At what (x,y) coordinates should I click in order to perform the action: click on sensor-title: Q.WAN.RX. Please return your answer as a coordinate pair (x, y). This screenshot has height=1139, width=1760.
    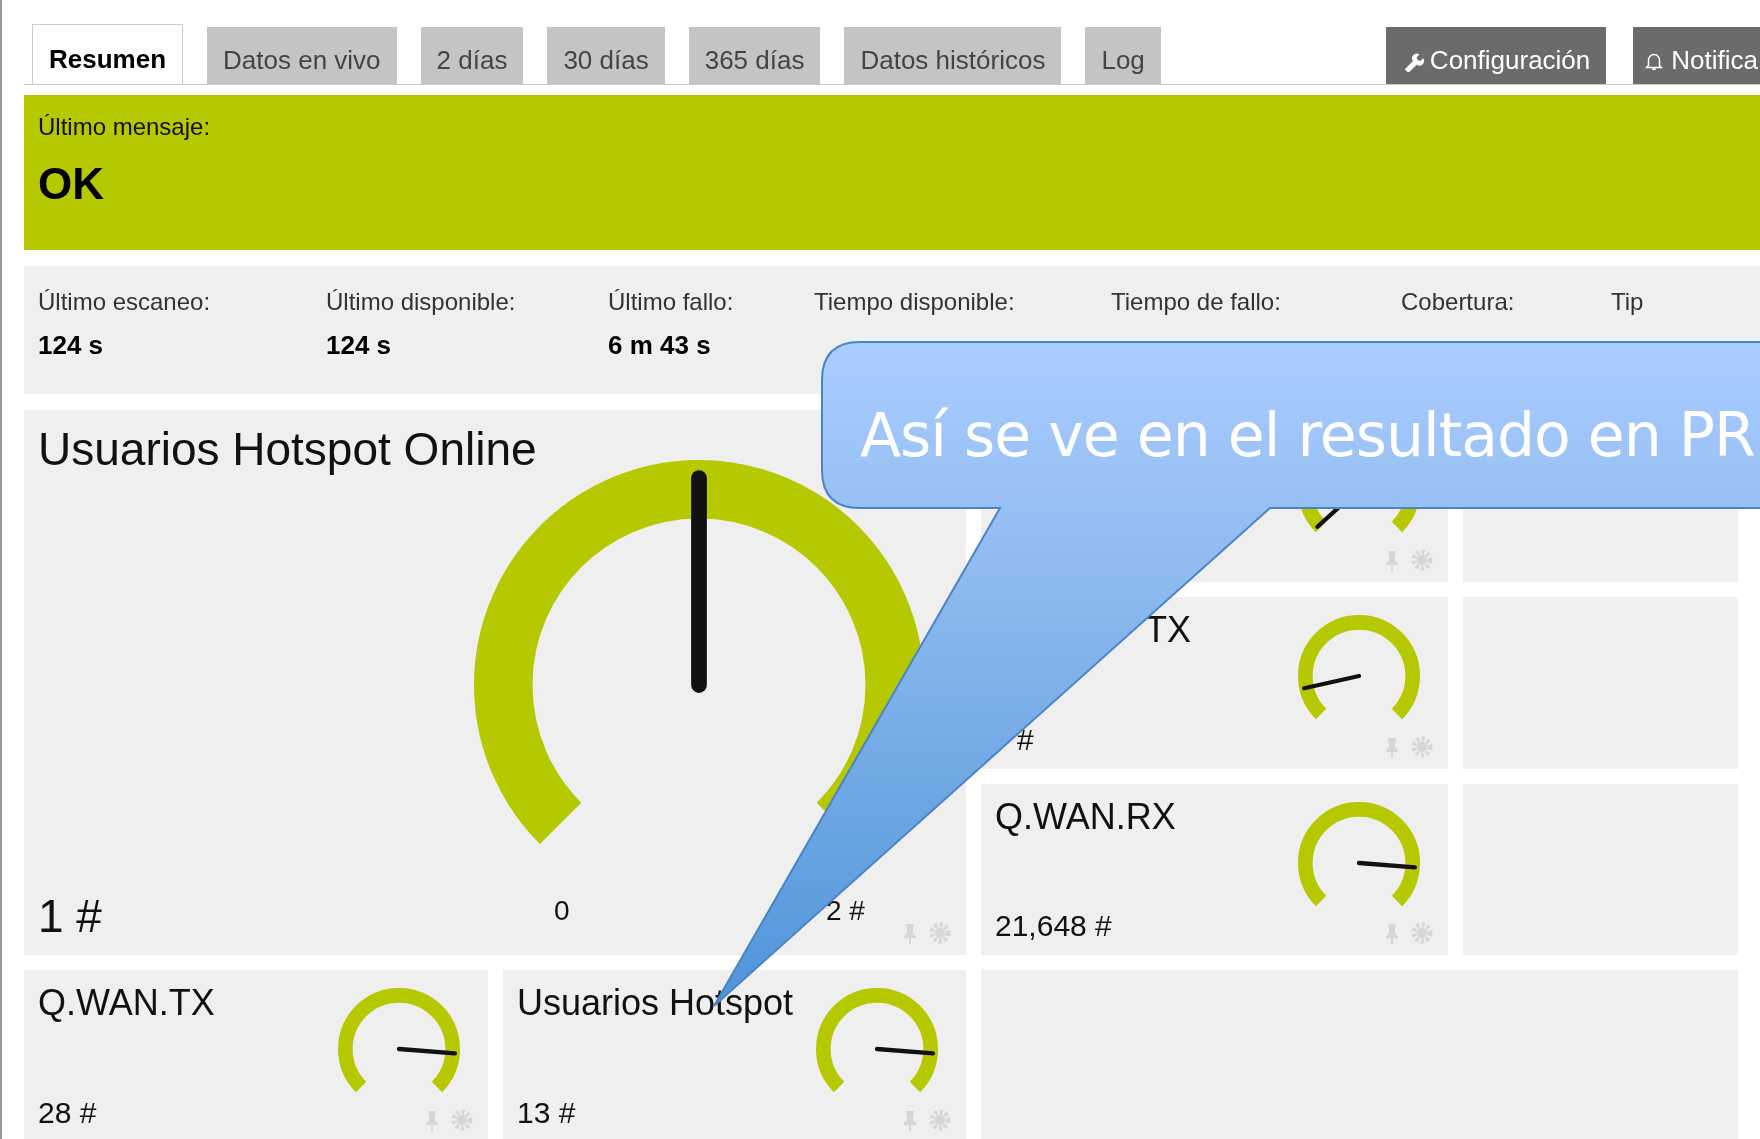
    Looking at the image, I should click on (1085, 817).